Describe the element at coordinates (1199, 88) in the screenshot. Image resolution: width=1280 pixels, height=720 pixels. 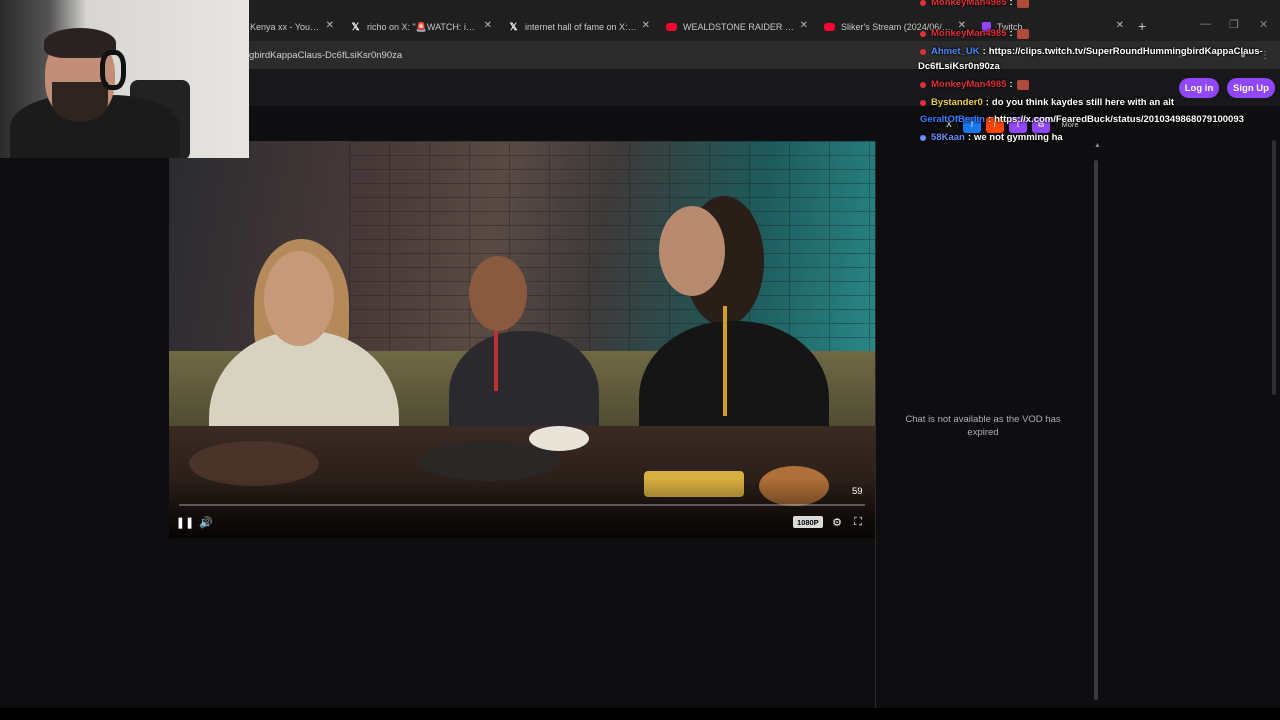
I see `login-button: Log in` at that location.